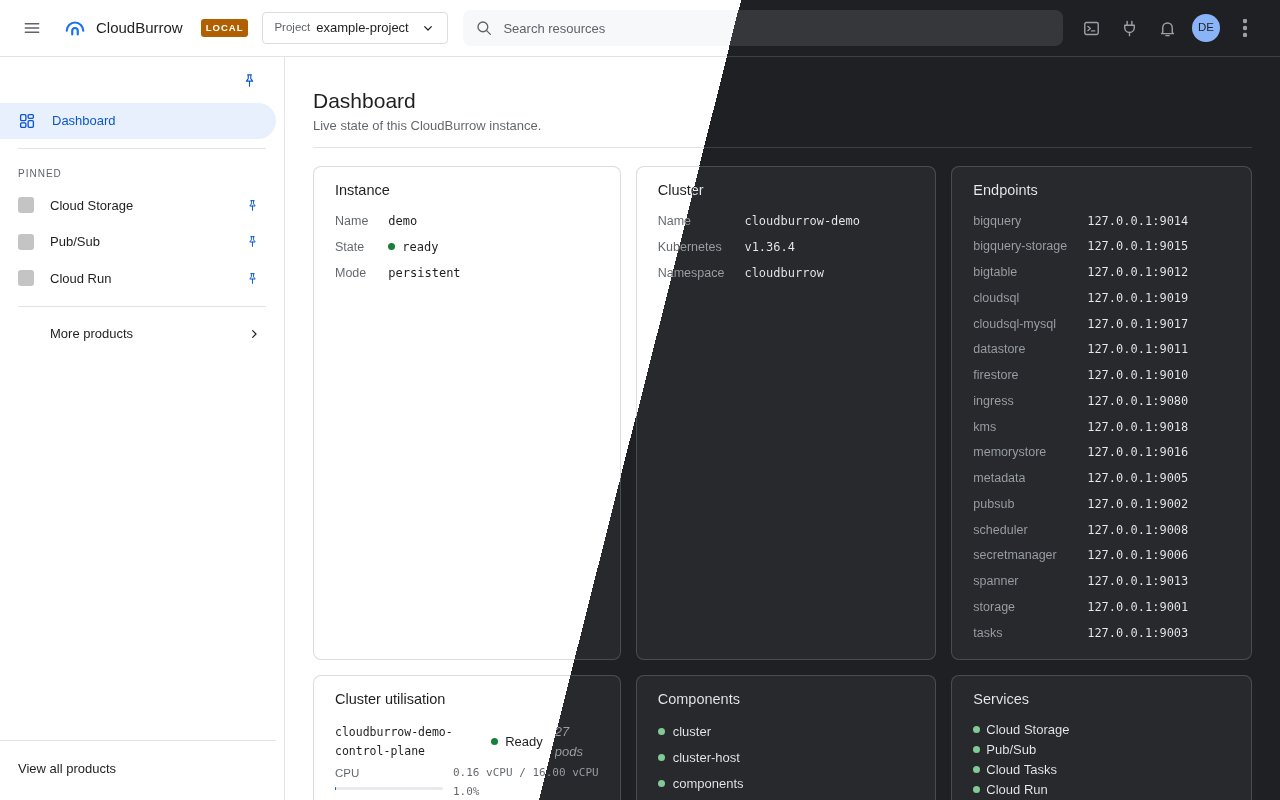 The height and width of the screenshot is (800, 1280). Describe the element at coordinates (1206, 28) in the screenshot. I see `user-avatar: DE` at that location.